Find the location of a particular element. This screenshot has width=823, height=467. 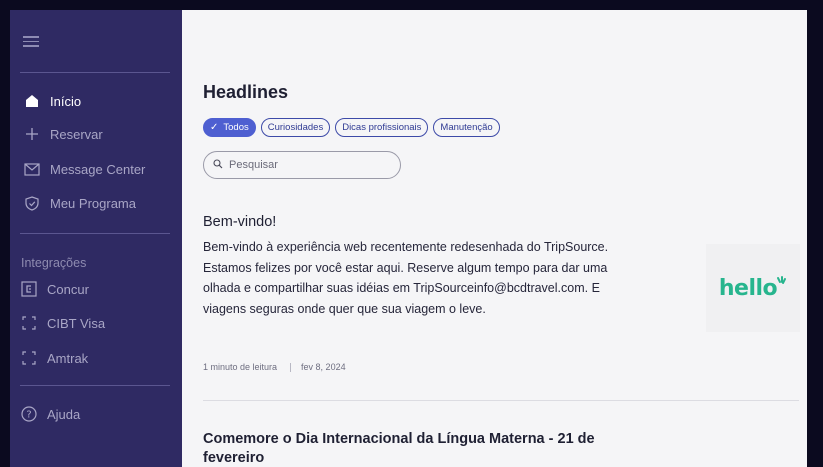

read-time: 1 minuto de leitura is located at coordinates (240, 367).